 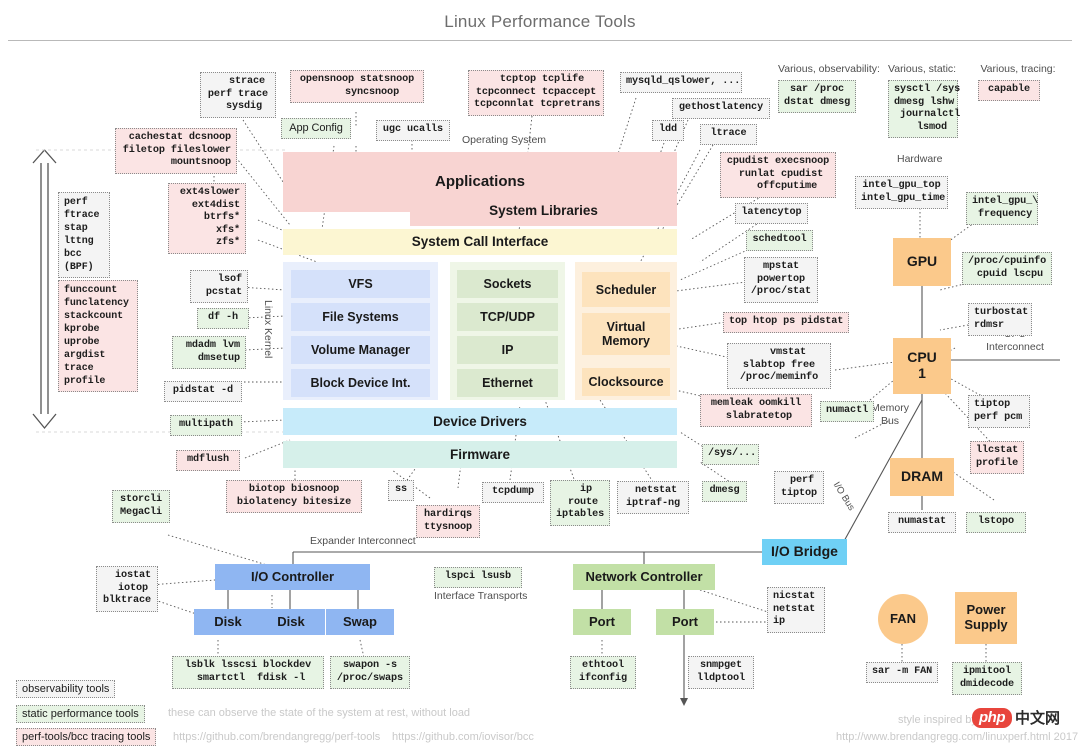 What do you see at coordinates (44, 289) in the screenshot?
I see `kernel-depth-arrow` at bounding box center [44, 289].